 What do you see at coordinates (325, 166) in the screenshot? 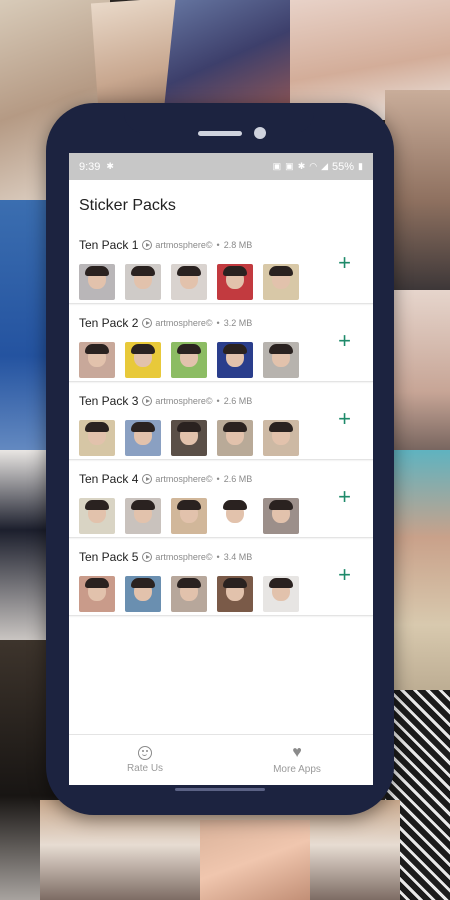
I see `signal-icon: ◢` at bounding box center [325, 166].